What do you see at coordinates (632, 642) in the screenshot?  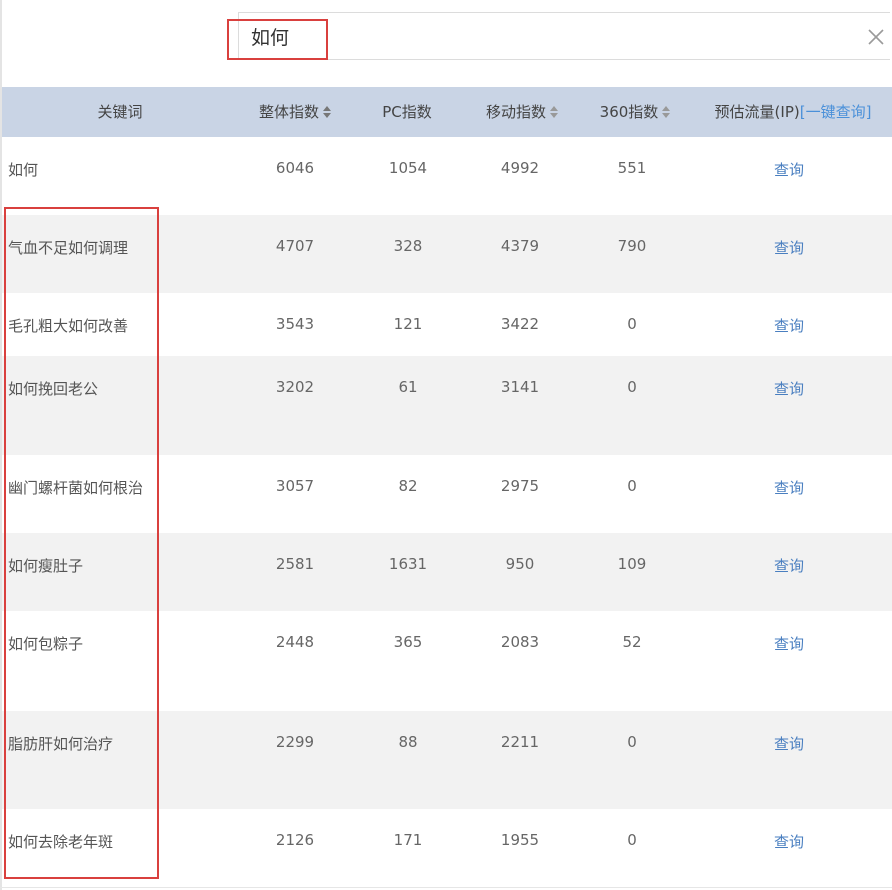 I see `360-index-cell: 52` at bounding box center [632, 642].